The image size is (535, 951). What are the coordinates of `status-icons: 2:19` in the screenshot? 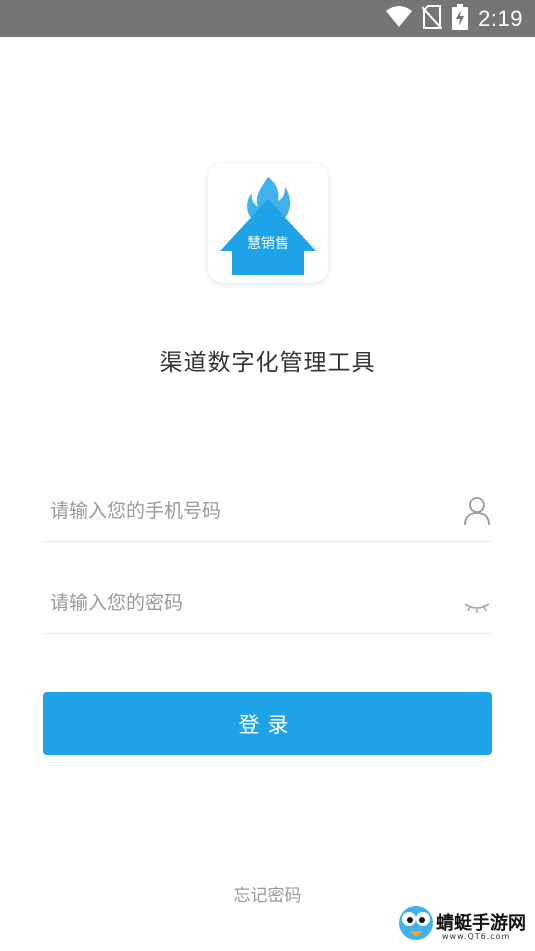 It's located at (454, 18).